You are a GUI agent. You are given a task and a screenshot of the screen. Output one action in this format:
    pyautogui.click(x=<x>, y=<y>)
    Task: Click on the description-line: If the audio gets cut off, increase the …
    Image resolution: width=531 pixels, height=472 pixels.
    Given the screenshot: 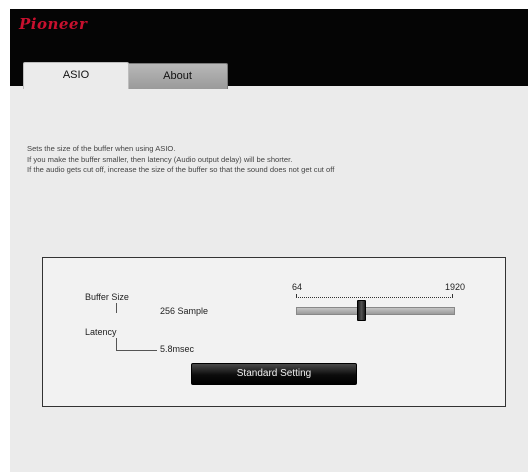 What is the action you would take?
    pyautogui.click(x=181, y=169)
    